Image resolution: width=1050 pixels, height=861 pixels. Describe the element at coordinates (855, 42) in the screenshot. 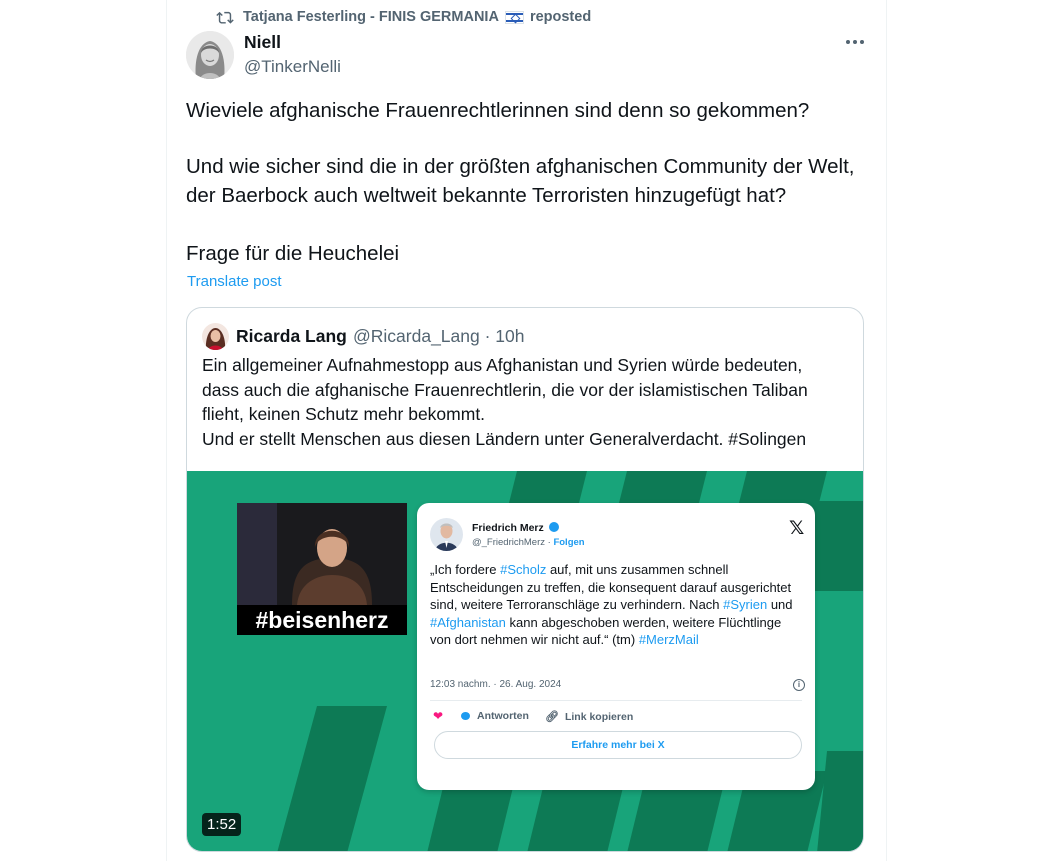

I see `more-options-icon` at that location.